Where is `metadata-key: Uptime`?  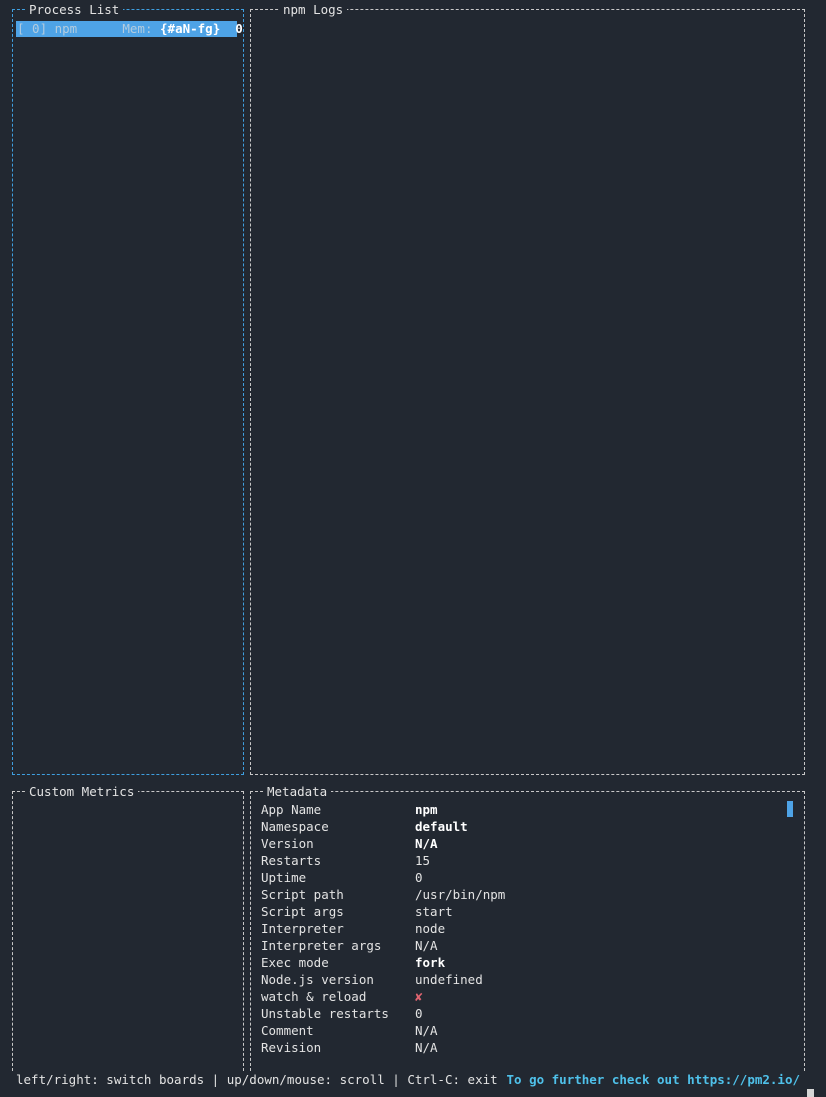
metadata-key: Uptime is located at coordinates (284, 877).